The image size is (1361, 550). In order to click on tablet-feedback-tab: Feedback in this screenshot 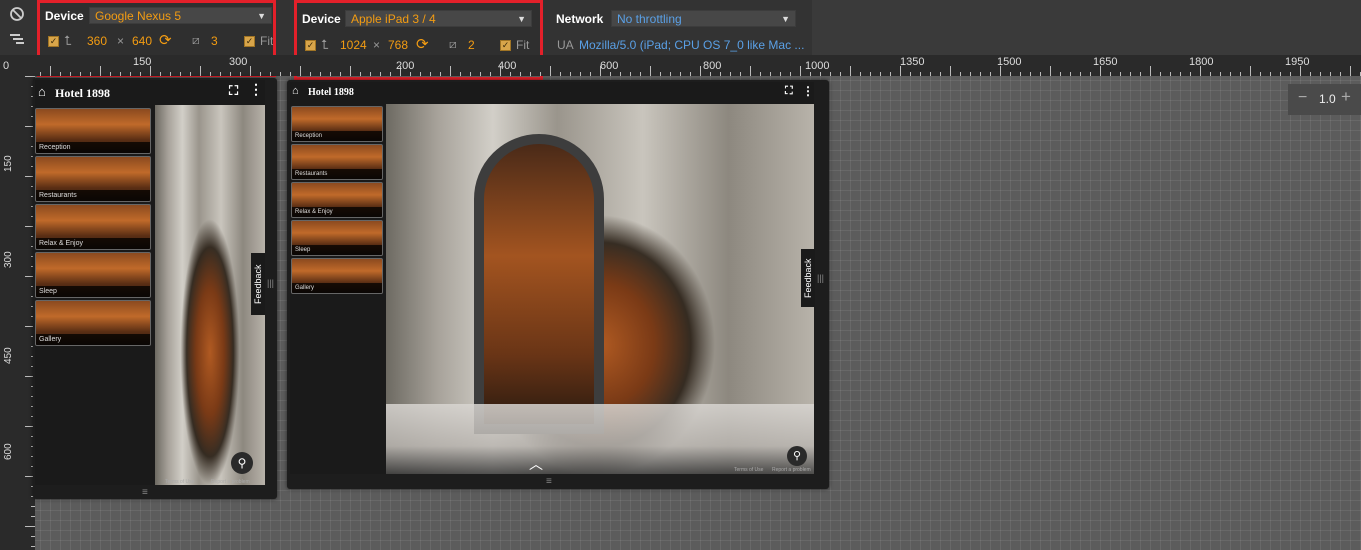, I will do `click(808, 278)`.